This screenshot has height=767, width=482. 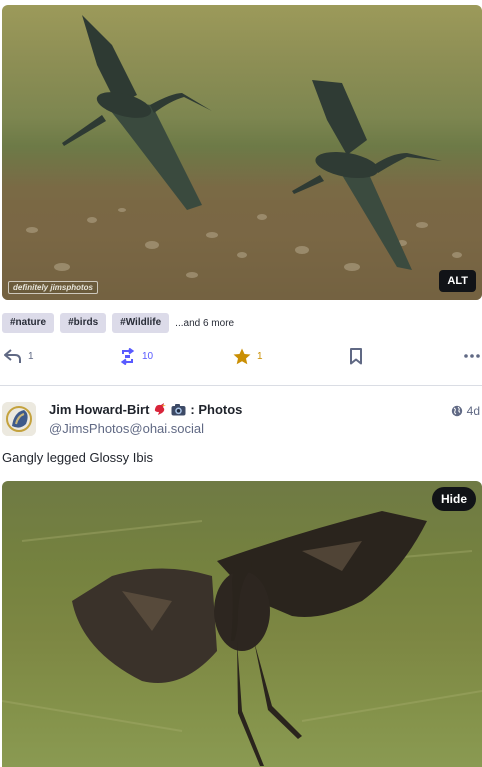 What do you see at coordinates (127, 428) in the screenshot?
I see `author-handle: @JimsPhotos@ohai.social` at bounding box center [127, 428].